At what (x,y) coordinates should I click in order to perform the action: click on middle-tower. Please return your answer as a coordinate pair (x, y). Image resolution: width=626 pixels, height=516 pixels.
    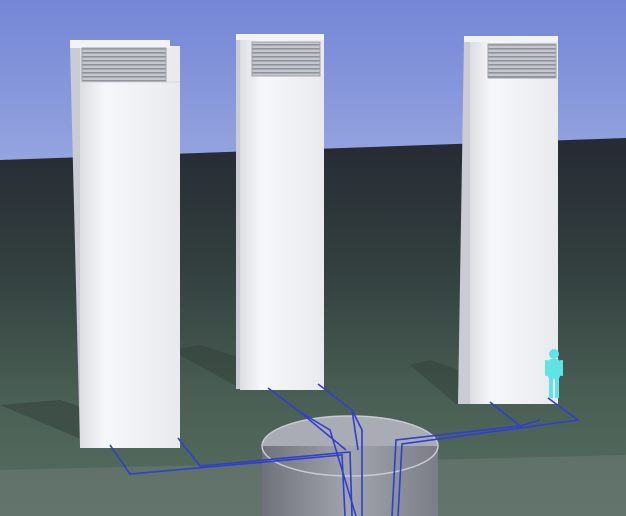
    Looking at the image, I should click on (280, 212).